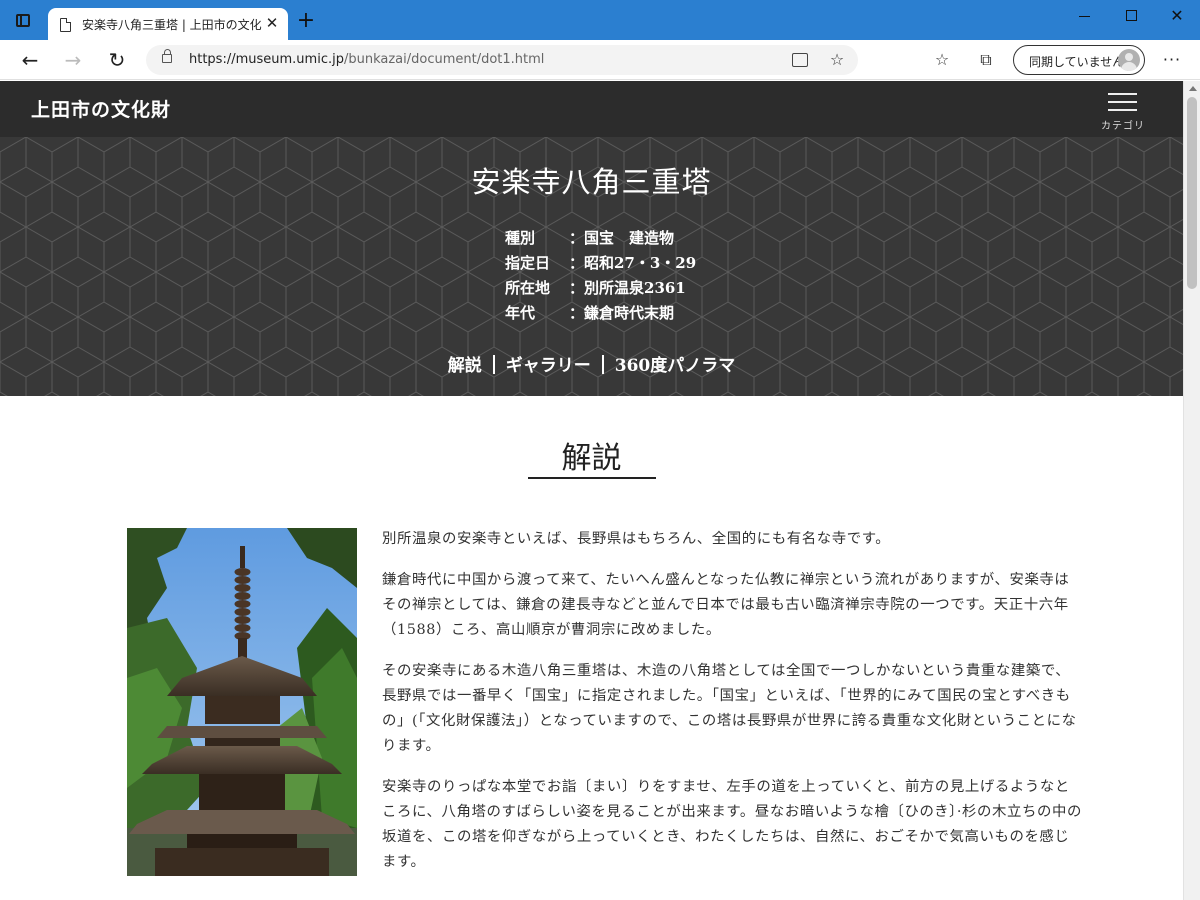 Image resolution: width=1200 pixels, height=900 pixels. Describe the element at coordinates (1131, 16) in the screenshot. I see `maximize-button` at that location.